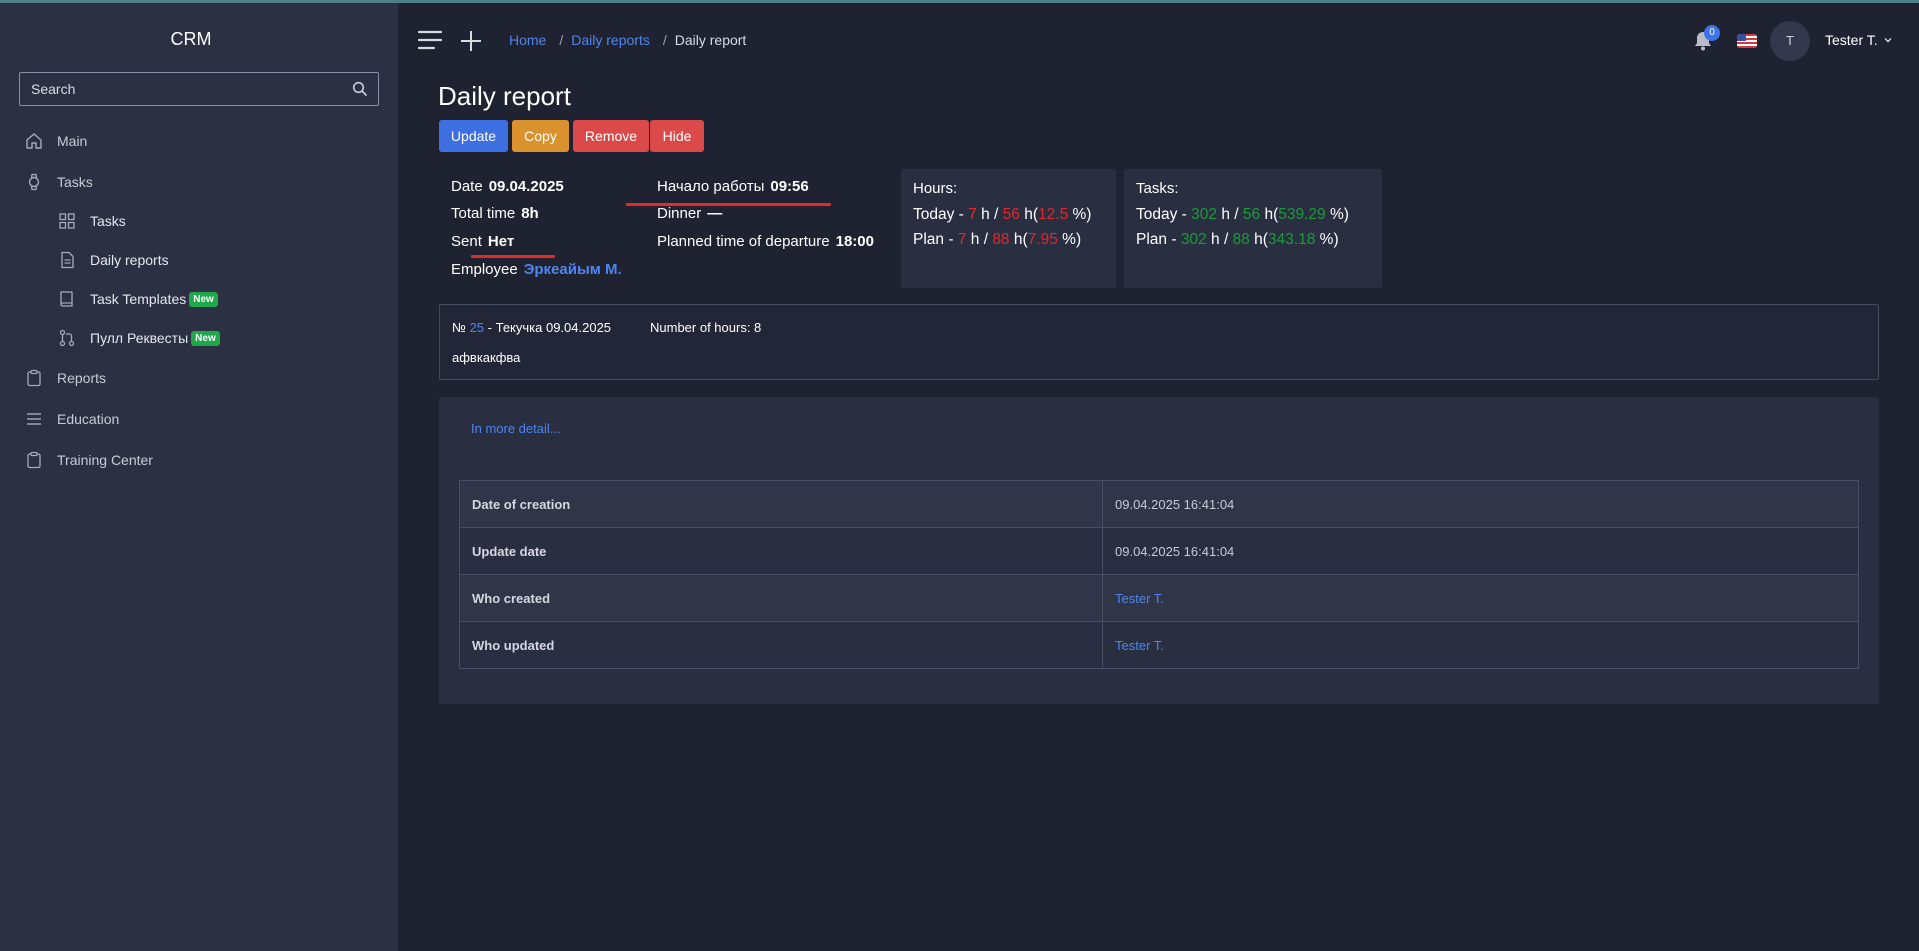 Image resolution: width=1919 pixels, height=951 pixels. I want to click on creator-link: Tester T., so click(1139, 598).